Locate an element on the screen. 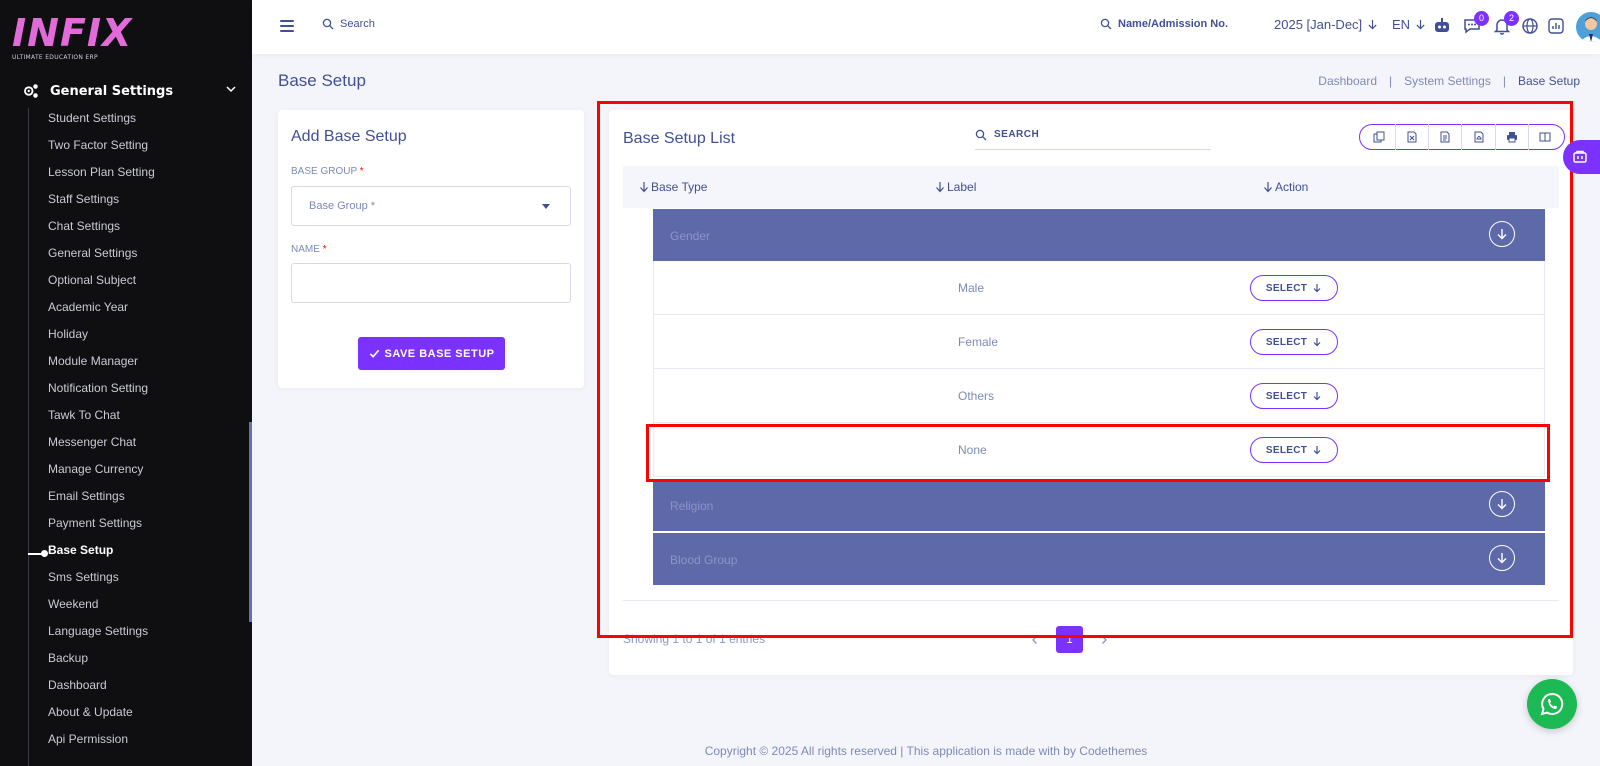  top-search: Search is located at coordinates (348, 24).